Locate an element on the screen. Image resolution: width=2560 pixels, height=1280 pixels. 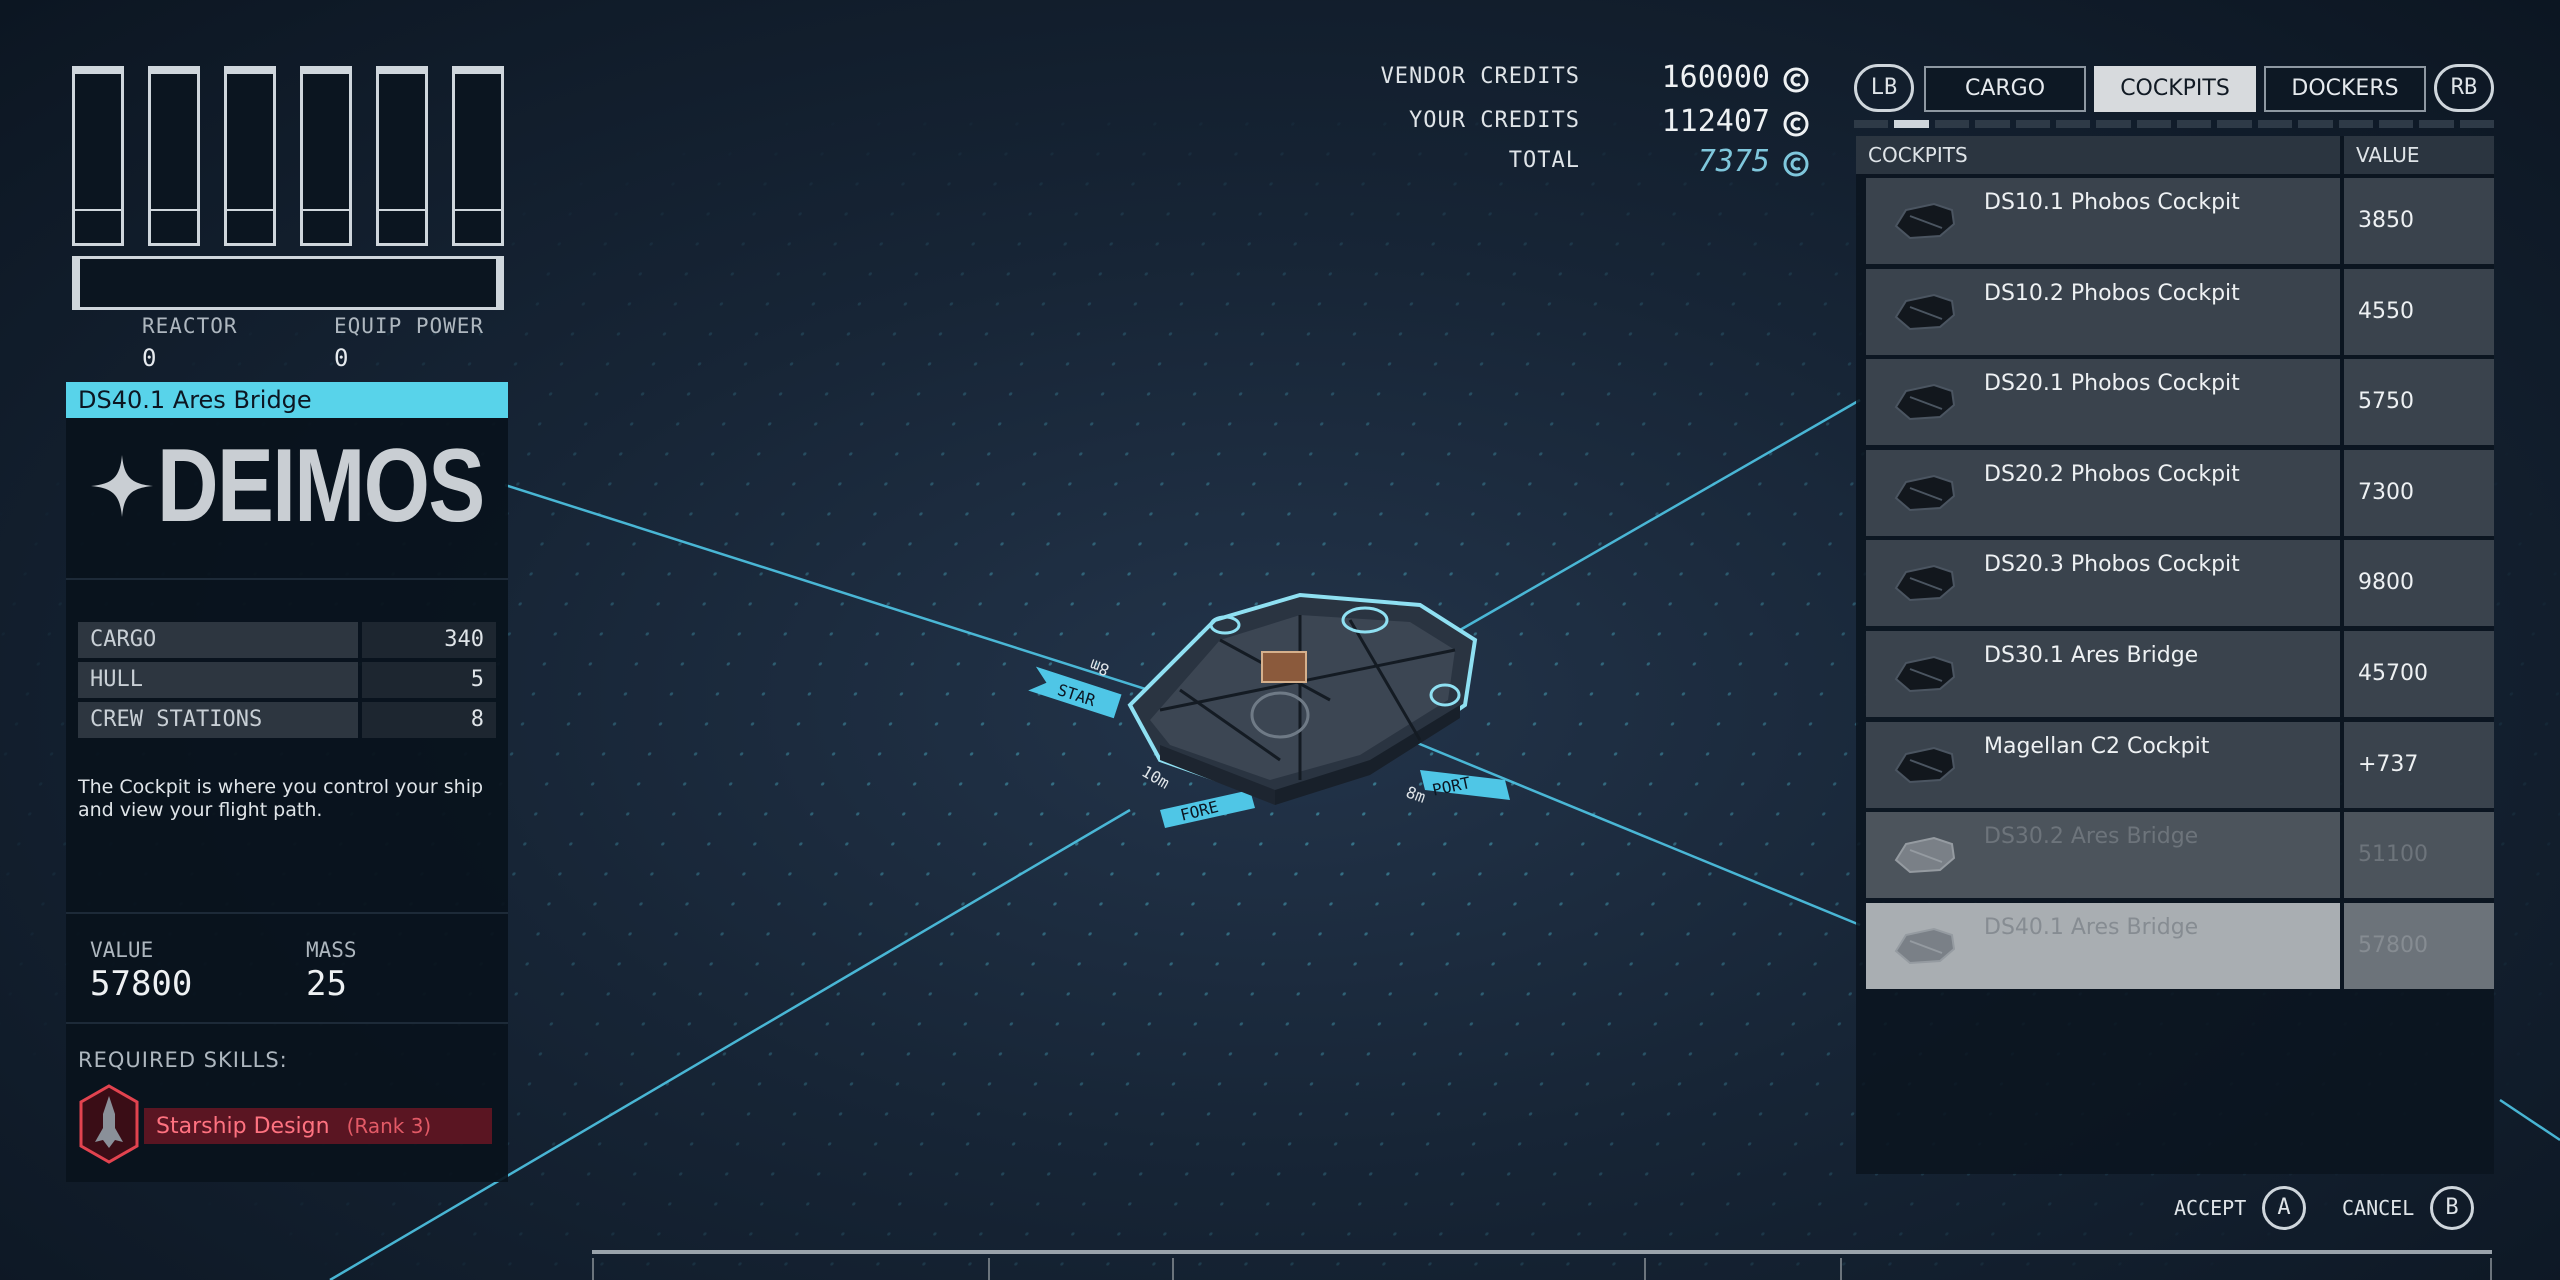
your-credits-label: YOUR CREDITS is located at coordinates (1494, 120).